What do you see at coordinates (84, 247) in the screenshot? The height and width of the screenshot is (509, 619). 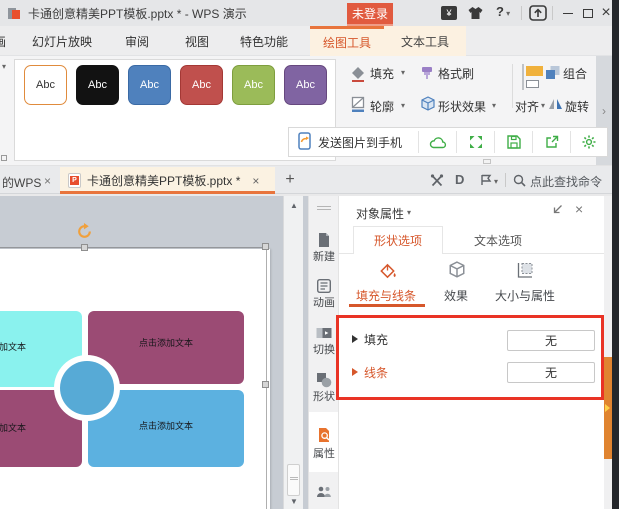 I see `selection-handle-top` at bounding box center [84, 247].